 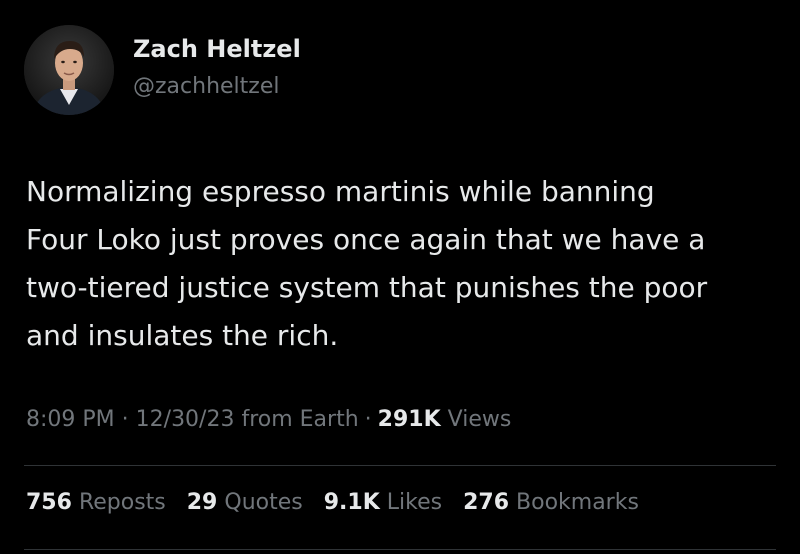 What do you see at coordinates (185, 419) in the screenshot?
I see `tweet-date: 12/30/23` at bounding box center [185, 419].